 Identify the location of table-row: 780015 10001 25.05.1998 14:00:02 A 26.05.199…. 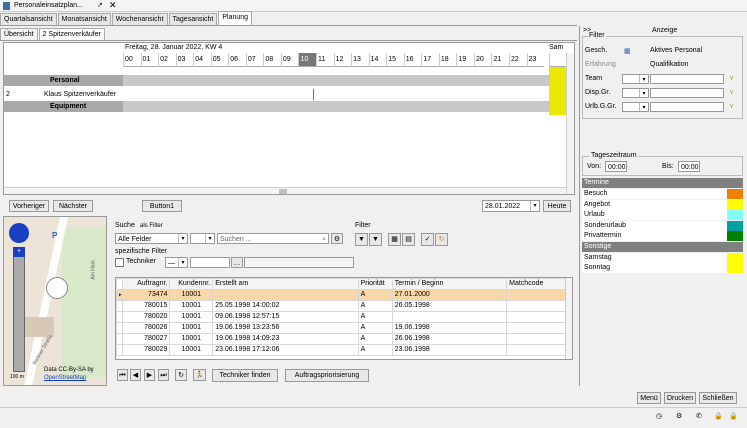
(341, 306).